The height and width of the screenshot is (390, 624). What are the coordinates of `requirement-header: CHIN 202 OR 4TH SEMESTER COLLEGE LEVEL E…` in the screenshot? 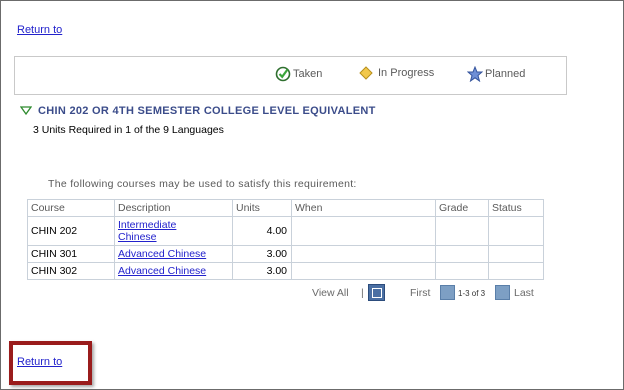 It's located at (198, 111).